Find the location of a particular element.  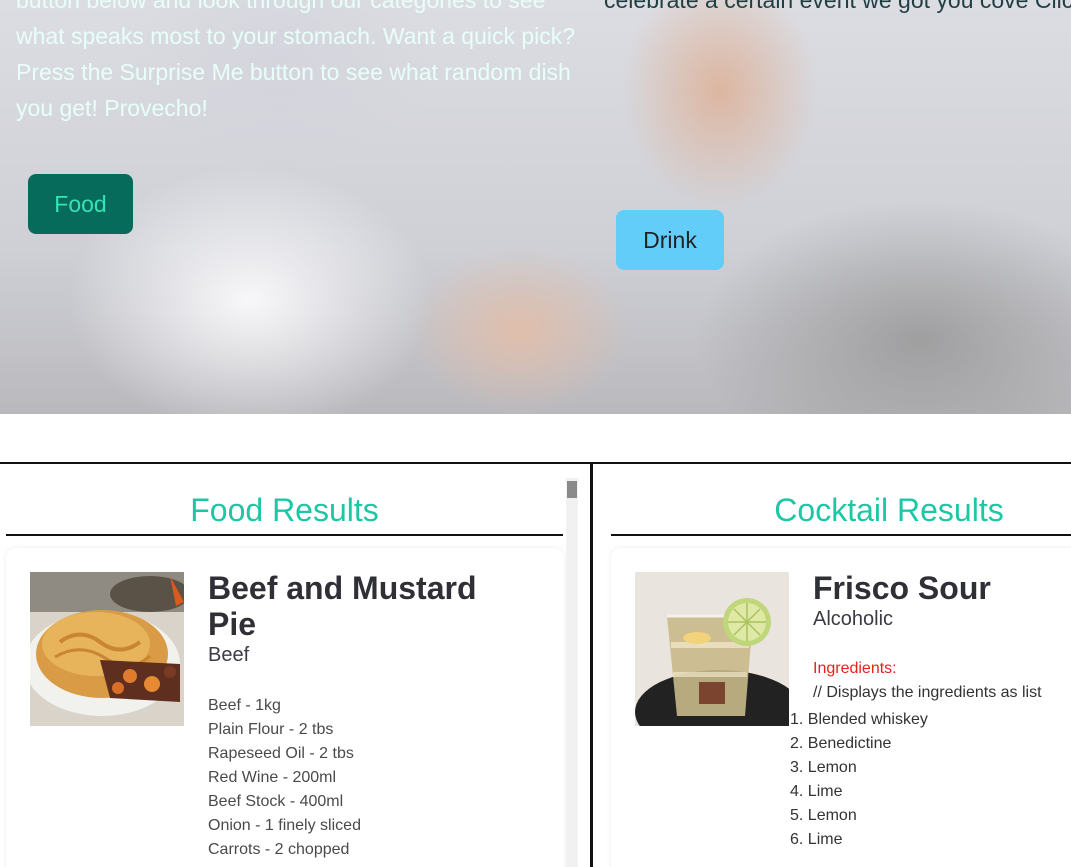

list-item: Carrots - 2 chopped is located at coordinates (279, 849).